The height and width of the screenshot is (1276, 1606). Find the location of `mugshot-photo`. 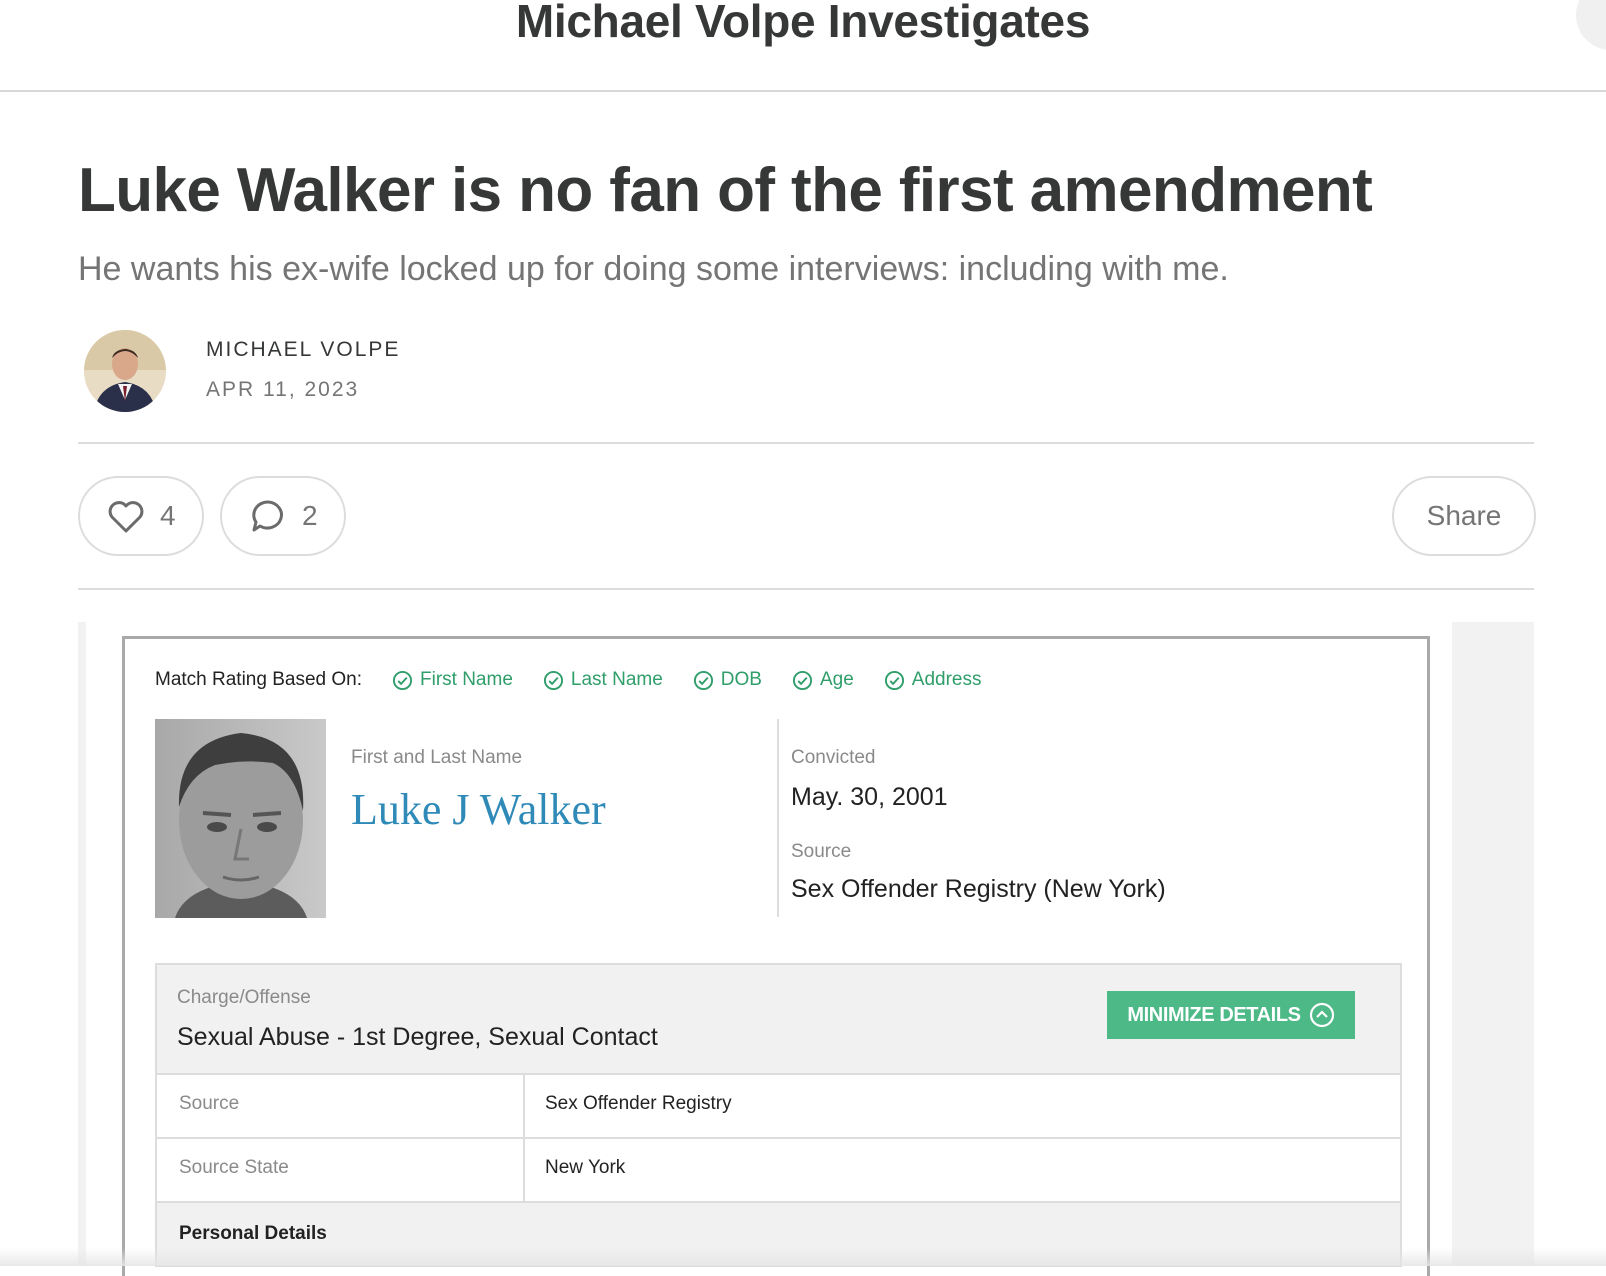

mugshot-photo is located at coordinates (240, 818).